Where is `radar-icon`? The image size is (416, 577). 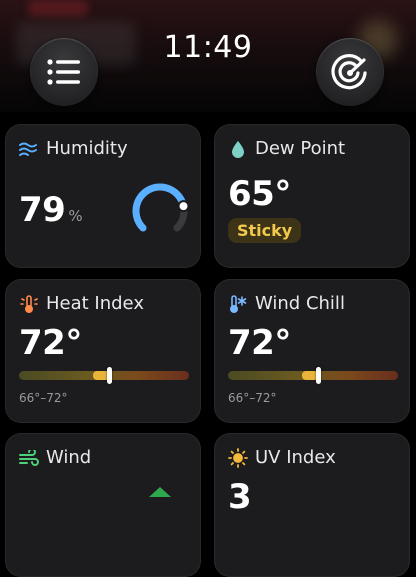 radar-icon is located at coordinates (349, 72).